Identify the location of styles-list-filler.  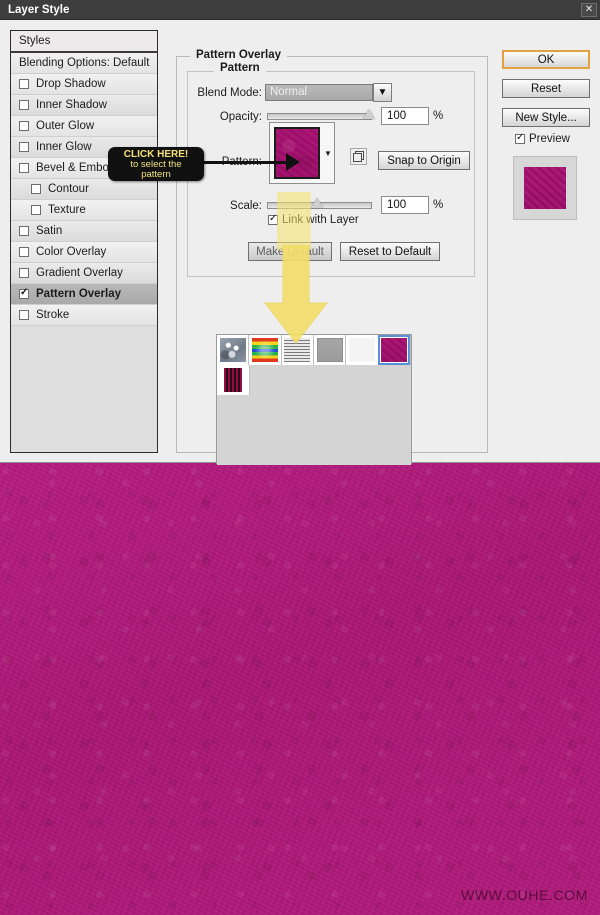
(84, 389).